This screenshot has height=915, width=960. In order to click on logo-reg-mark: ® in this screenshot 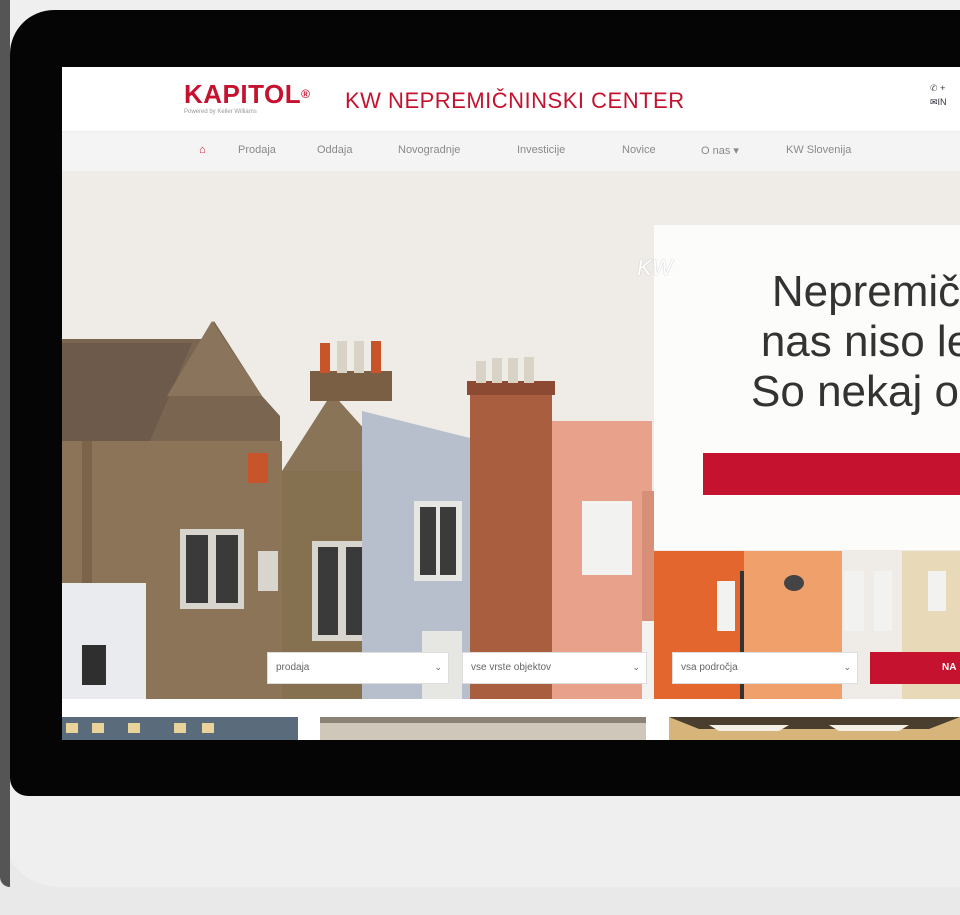, I will do `click(306, 94)`.